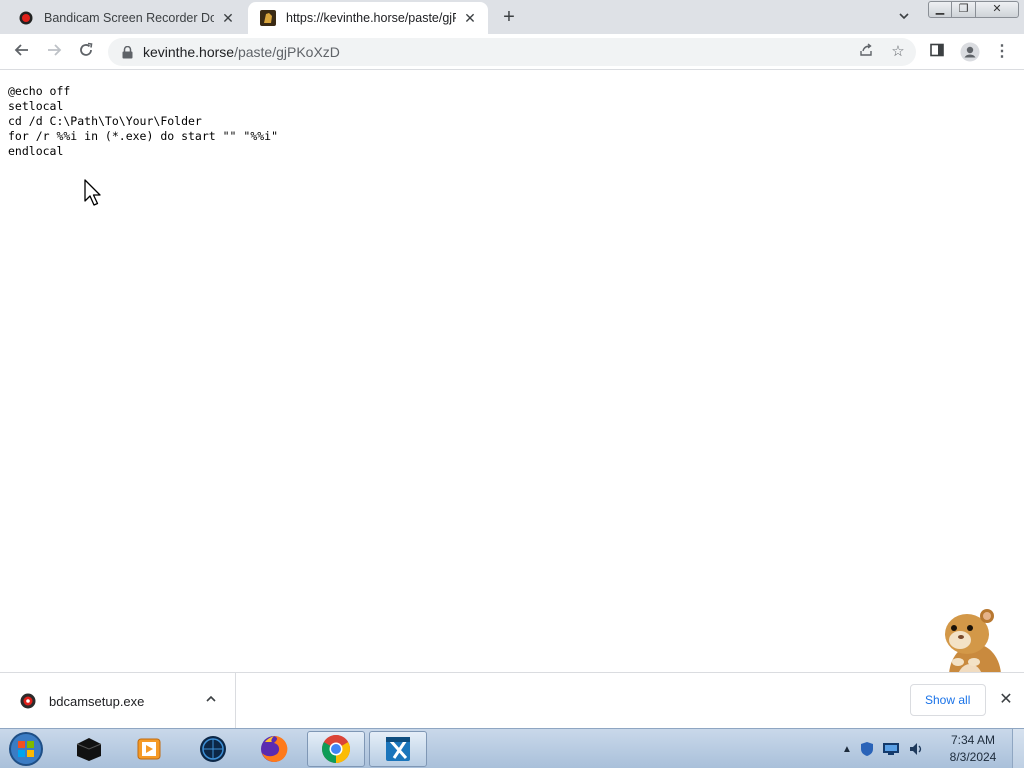  Describe the element at coordinates (86, 52) in the screenshot. I see `reload-icon` at that location.